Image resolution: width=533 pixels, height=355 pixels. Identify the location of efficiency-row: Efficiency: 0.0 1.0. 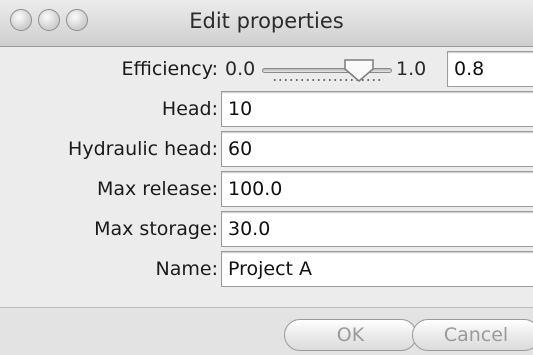
(266, 69).